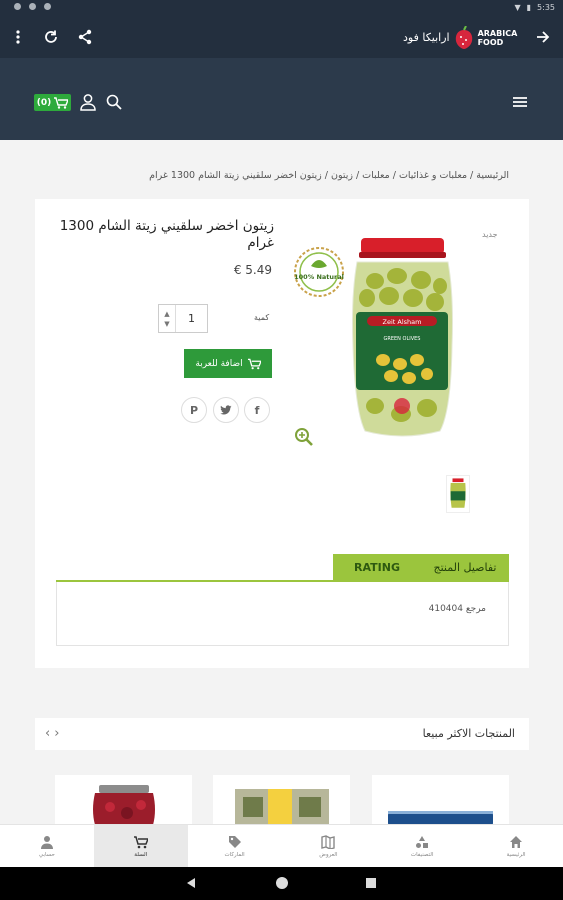 Image resolution: width=563 pixels, height=900 pixels. I want to click on logo-fruit-icon, so click(463, 37).